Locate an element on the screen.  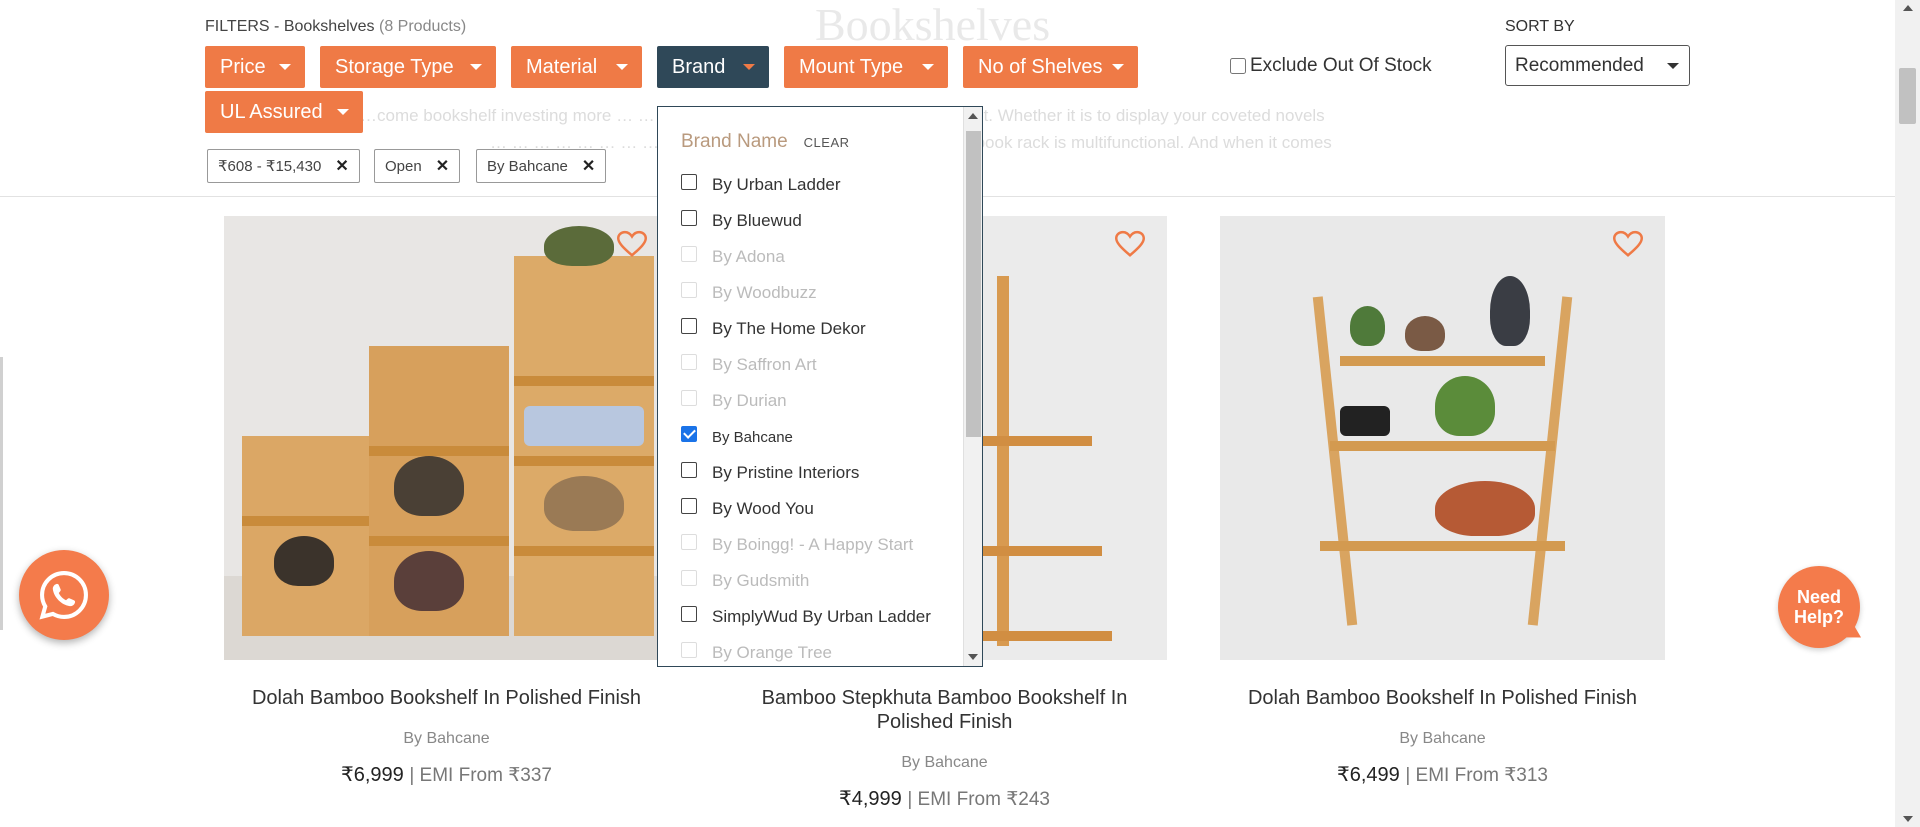
brand-option: By Woodbuzz is located at coordinates (816, 293).